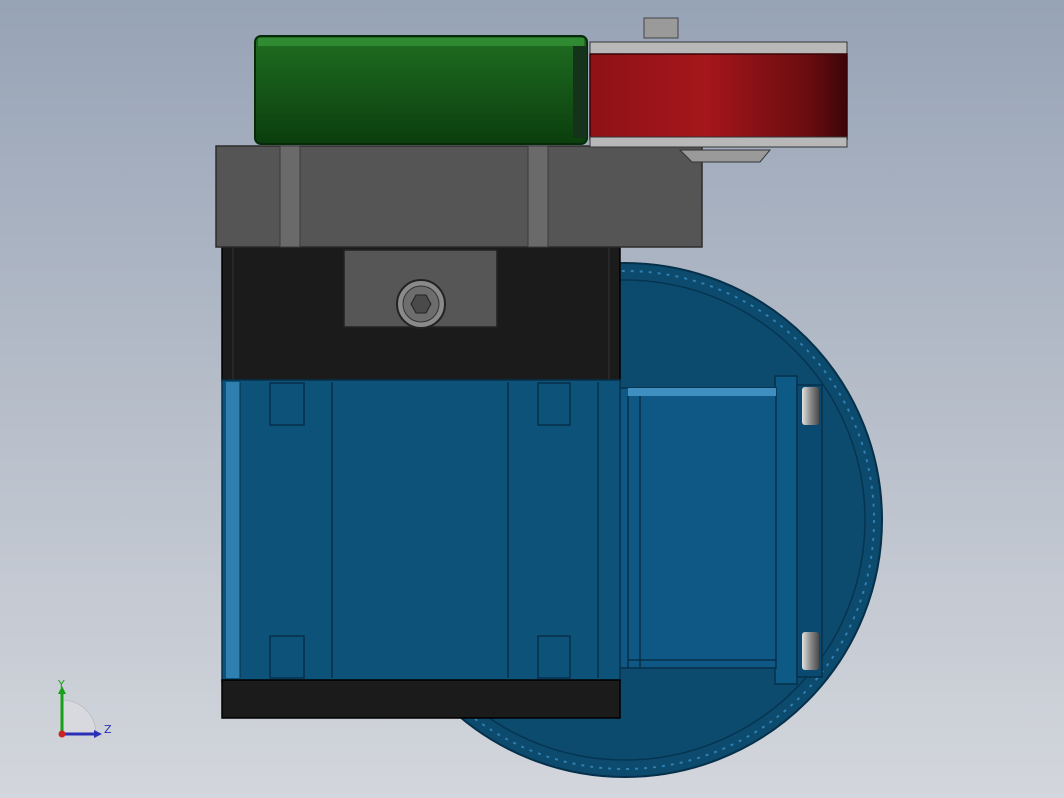  What do you see at coordinates (421, 314) in the screenshot?
I see `motor-top-housing` at bounding box center [421, 314].